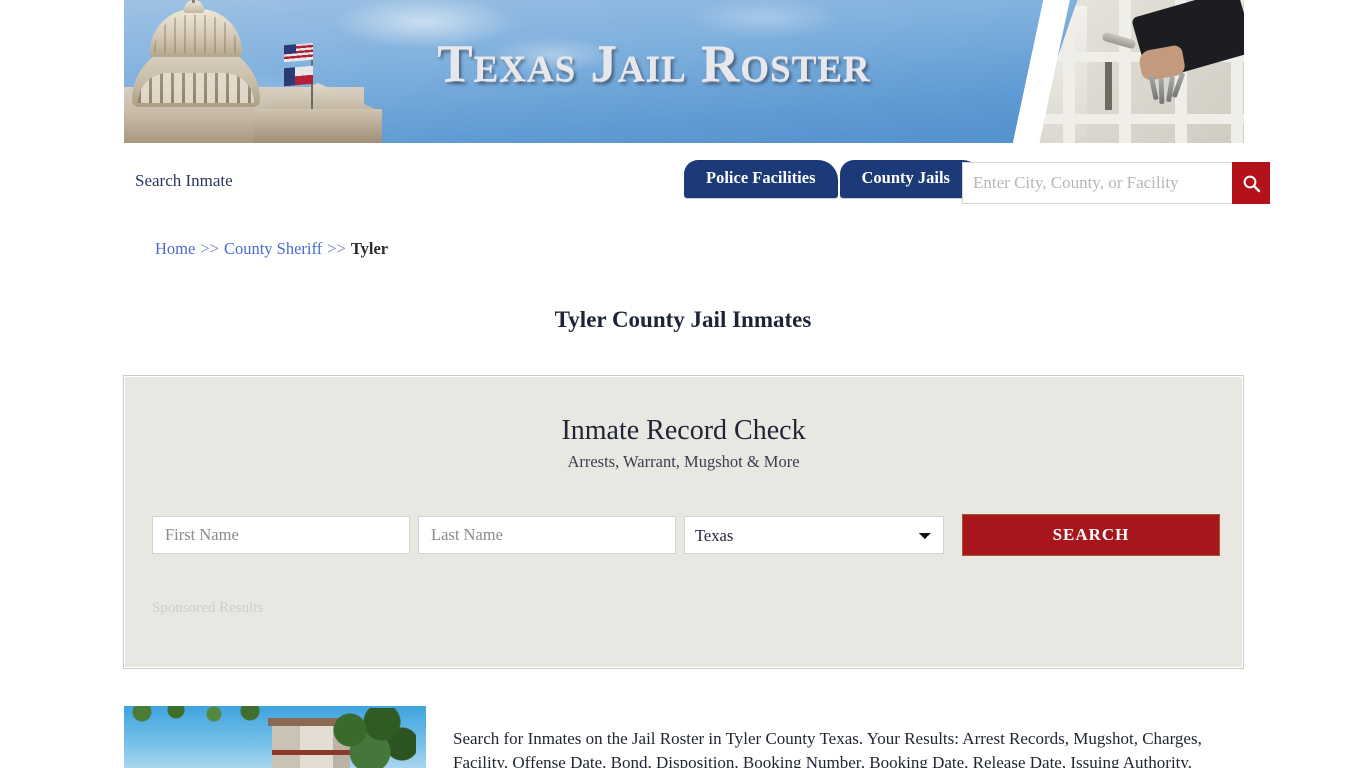 The height and width of the screenshot is (768, 1366). What do you see at coordinates (683, 320) in the screenshot?
I see `page-title: Tyler County Jail Inmates` at bounding box center [683, 320].